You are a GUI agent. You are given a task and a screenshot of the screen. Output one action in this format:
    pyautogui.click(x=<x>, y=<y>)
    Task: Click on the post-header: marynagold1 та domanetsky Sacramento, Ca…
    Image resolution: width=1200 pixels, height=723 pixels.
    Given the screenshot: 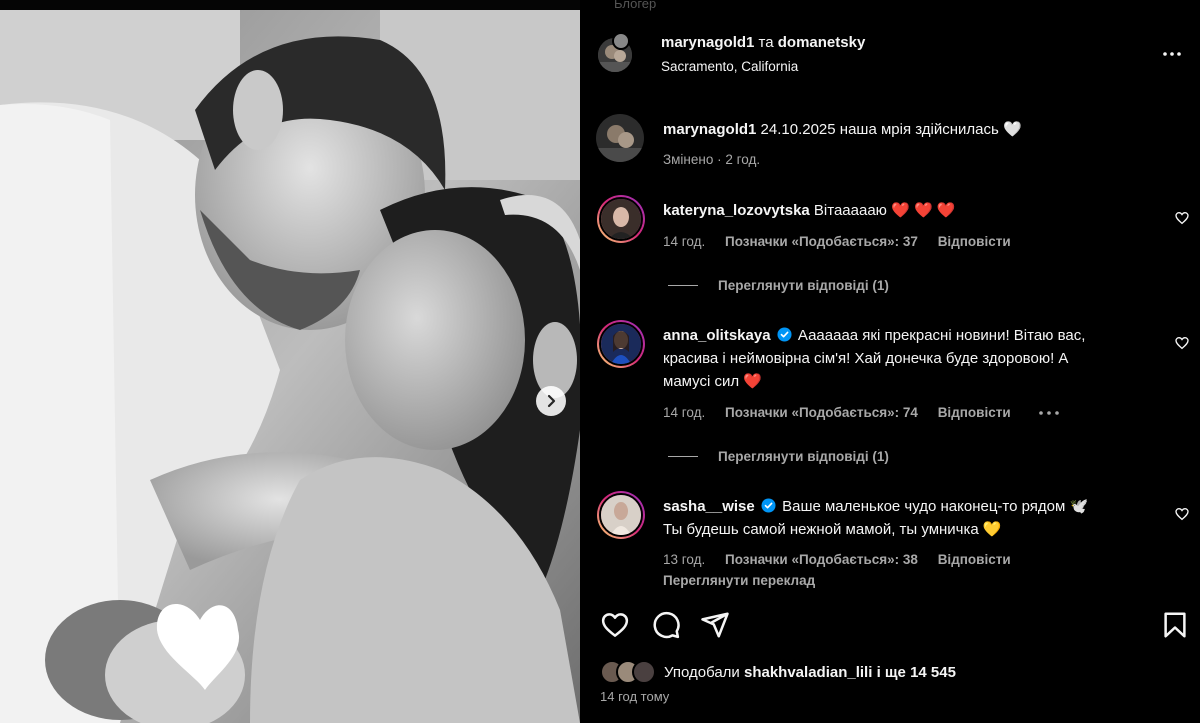 What is the action you would take?
    pyautogui.click(x=890, y=59)
    